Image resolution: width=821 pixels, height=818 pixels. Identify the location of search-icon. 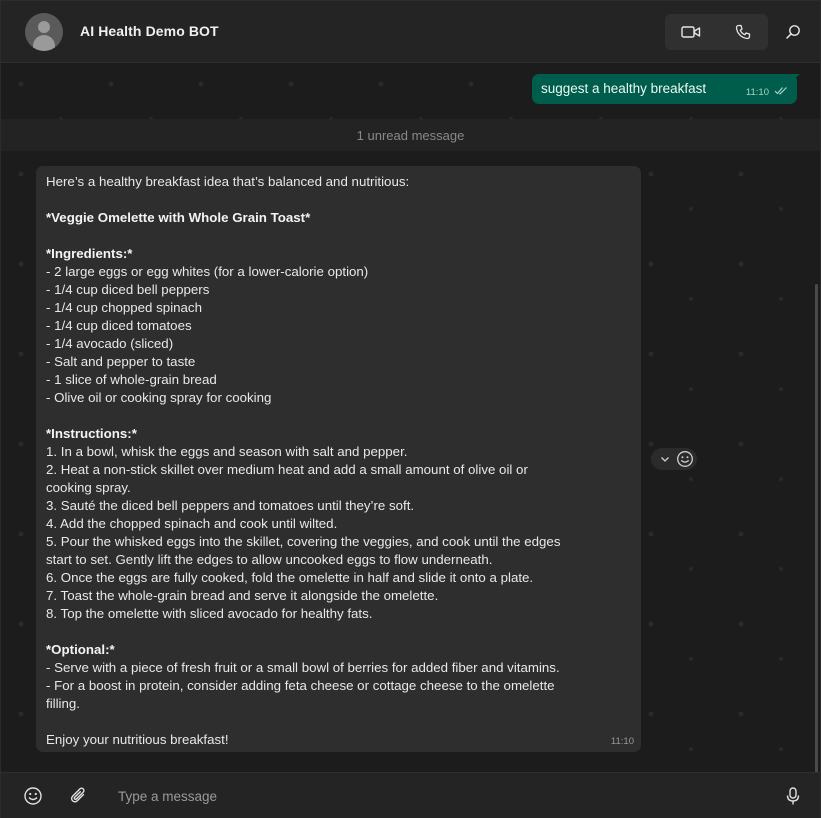
(793, 32).